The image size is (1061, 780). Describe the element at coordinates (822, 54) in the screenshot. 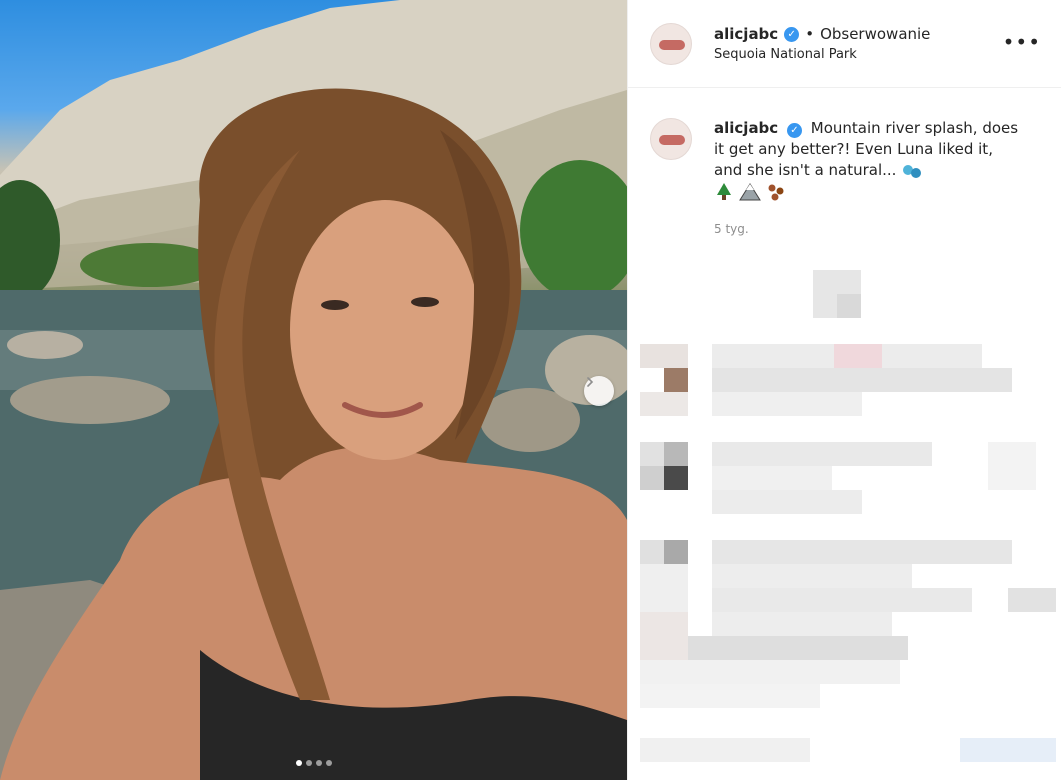

I see `location-link: Sequoia National Park` at that location.